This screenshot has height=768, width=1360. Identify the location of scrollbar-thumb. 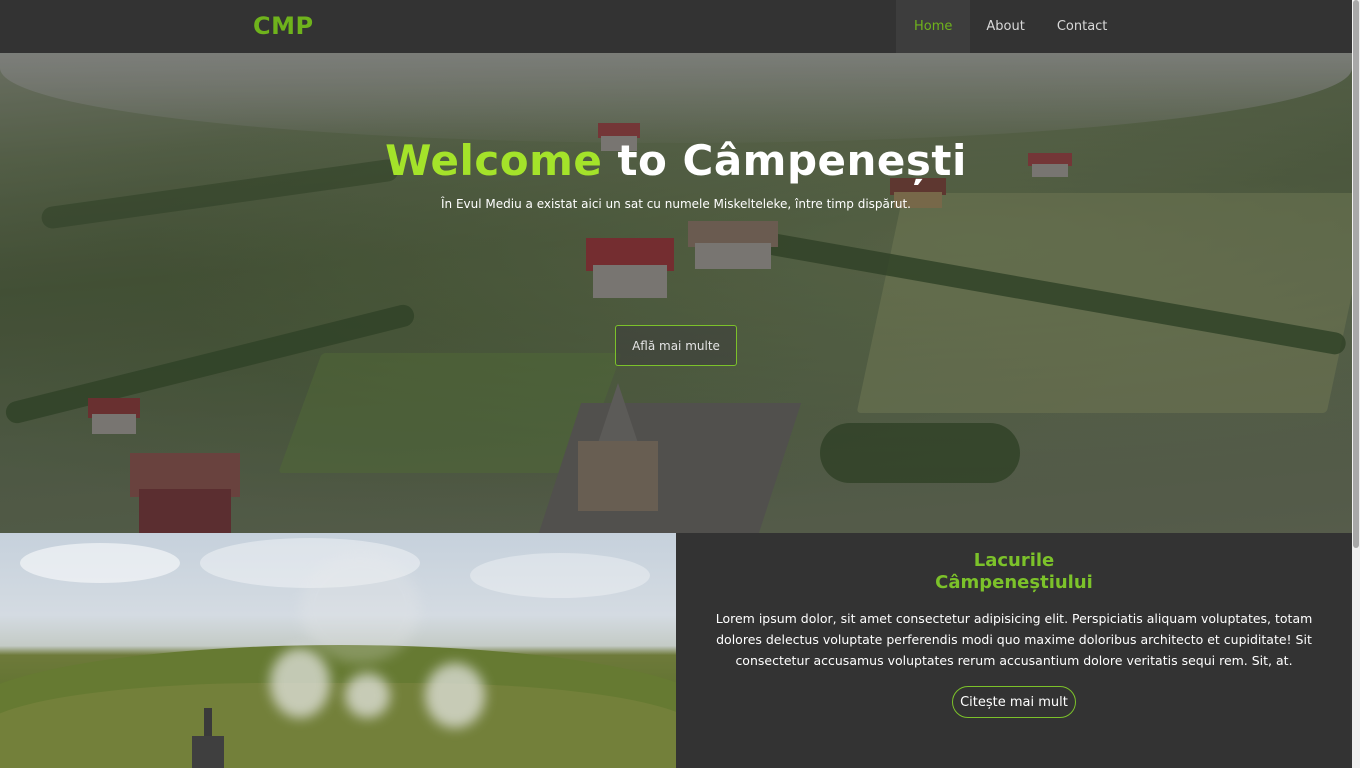
(1356, 274).